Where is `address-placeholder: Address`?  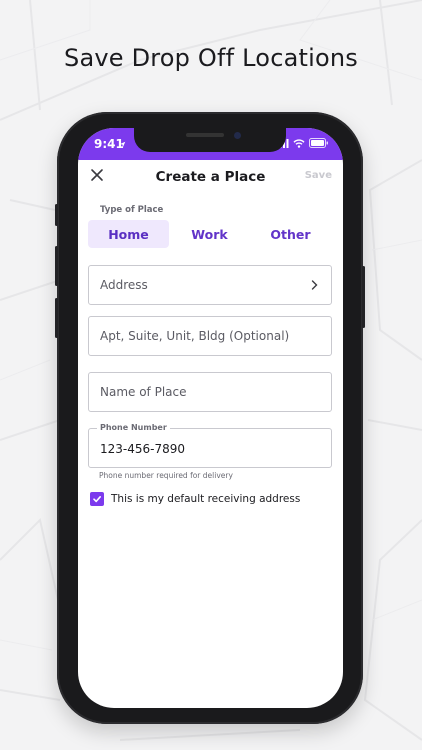
address-placeholder: Address is located at coordinates (124, 285).